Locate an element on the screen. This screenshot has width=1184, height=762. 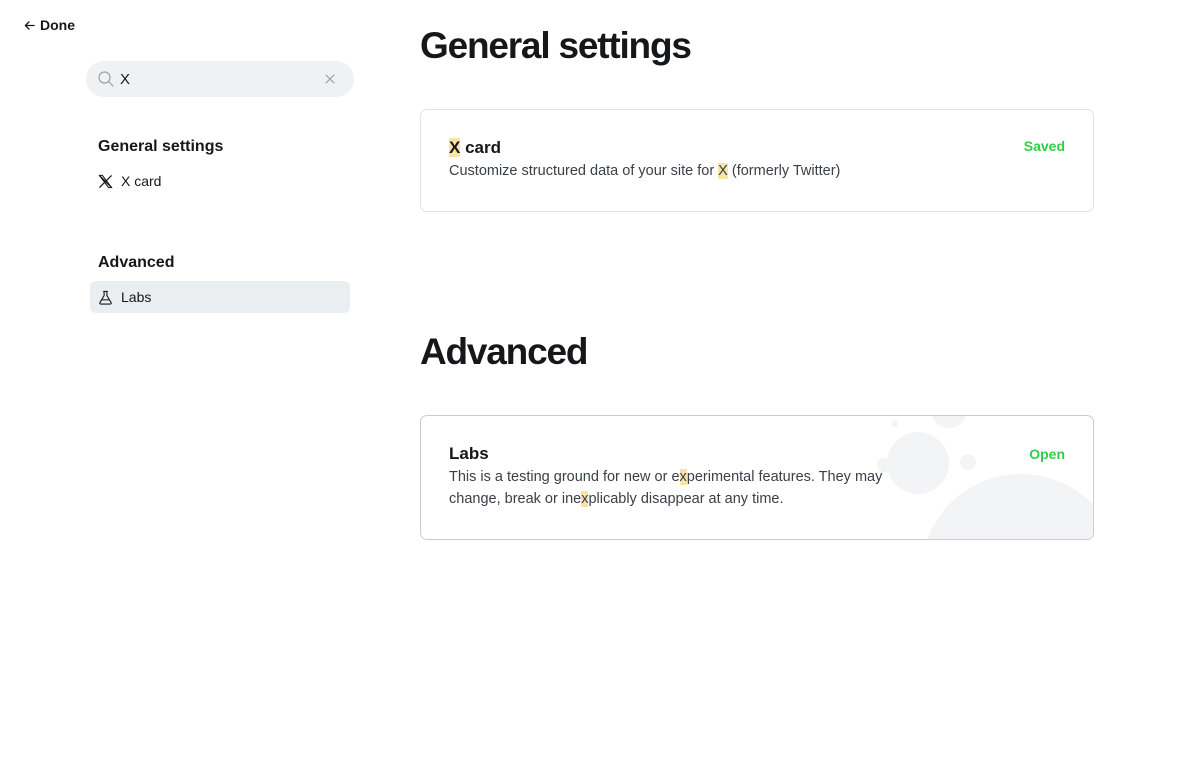
search-highlight: x is located at coordinates (683, 477).